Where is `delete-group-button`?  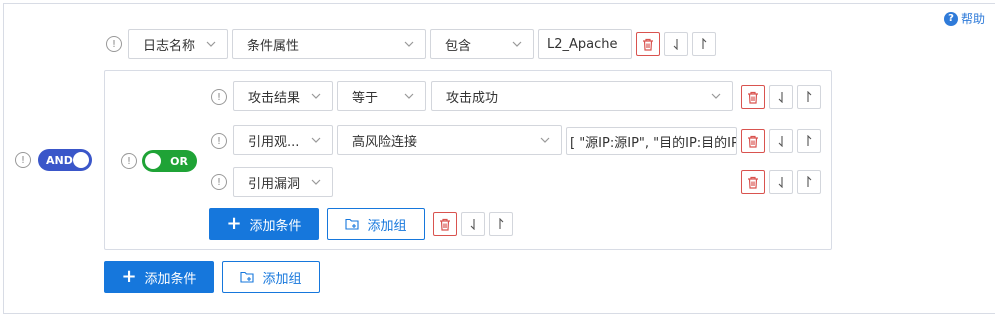
delete-group-button is located at coordinates (445, 224).